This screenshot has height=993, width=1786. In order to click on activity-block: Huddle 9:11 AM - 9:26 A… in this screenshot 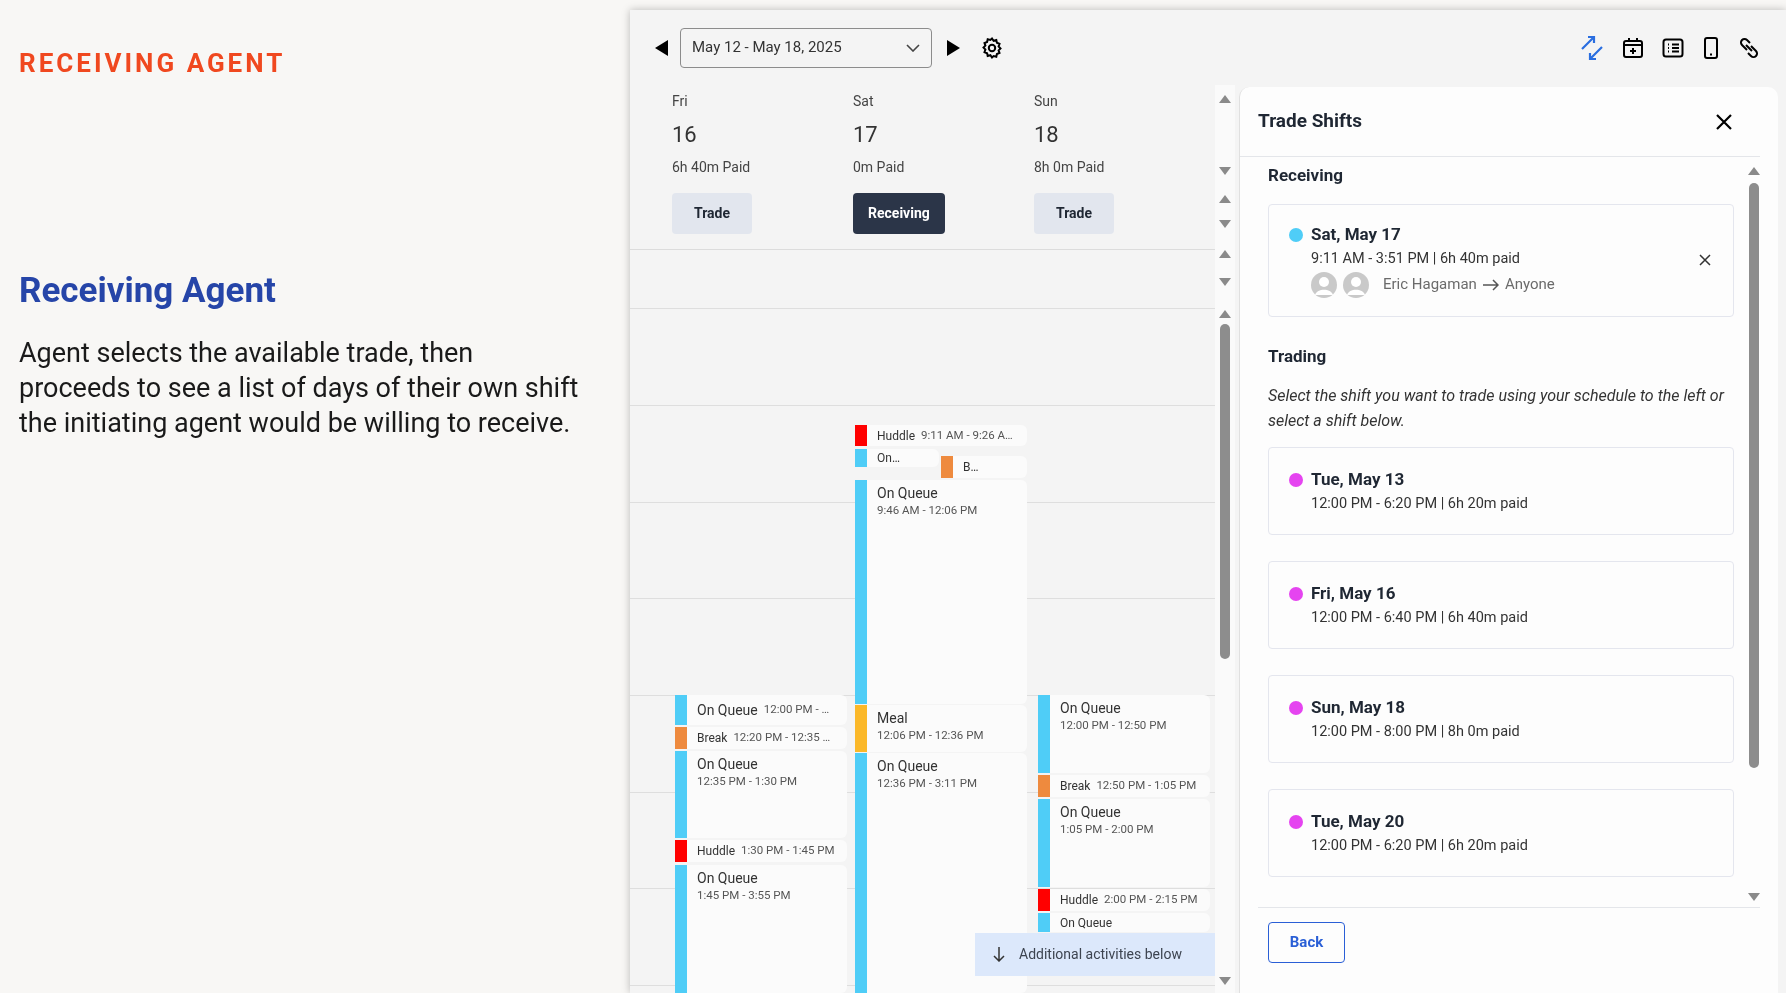, I will do `click(947, 435)`.